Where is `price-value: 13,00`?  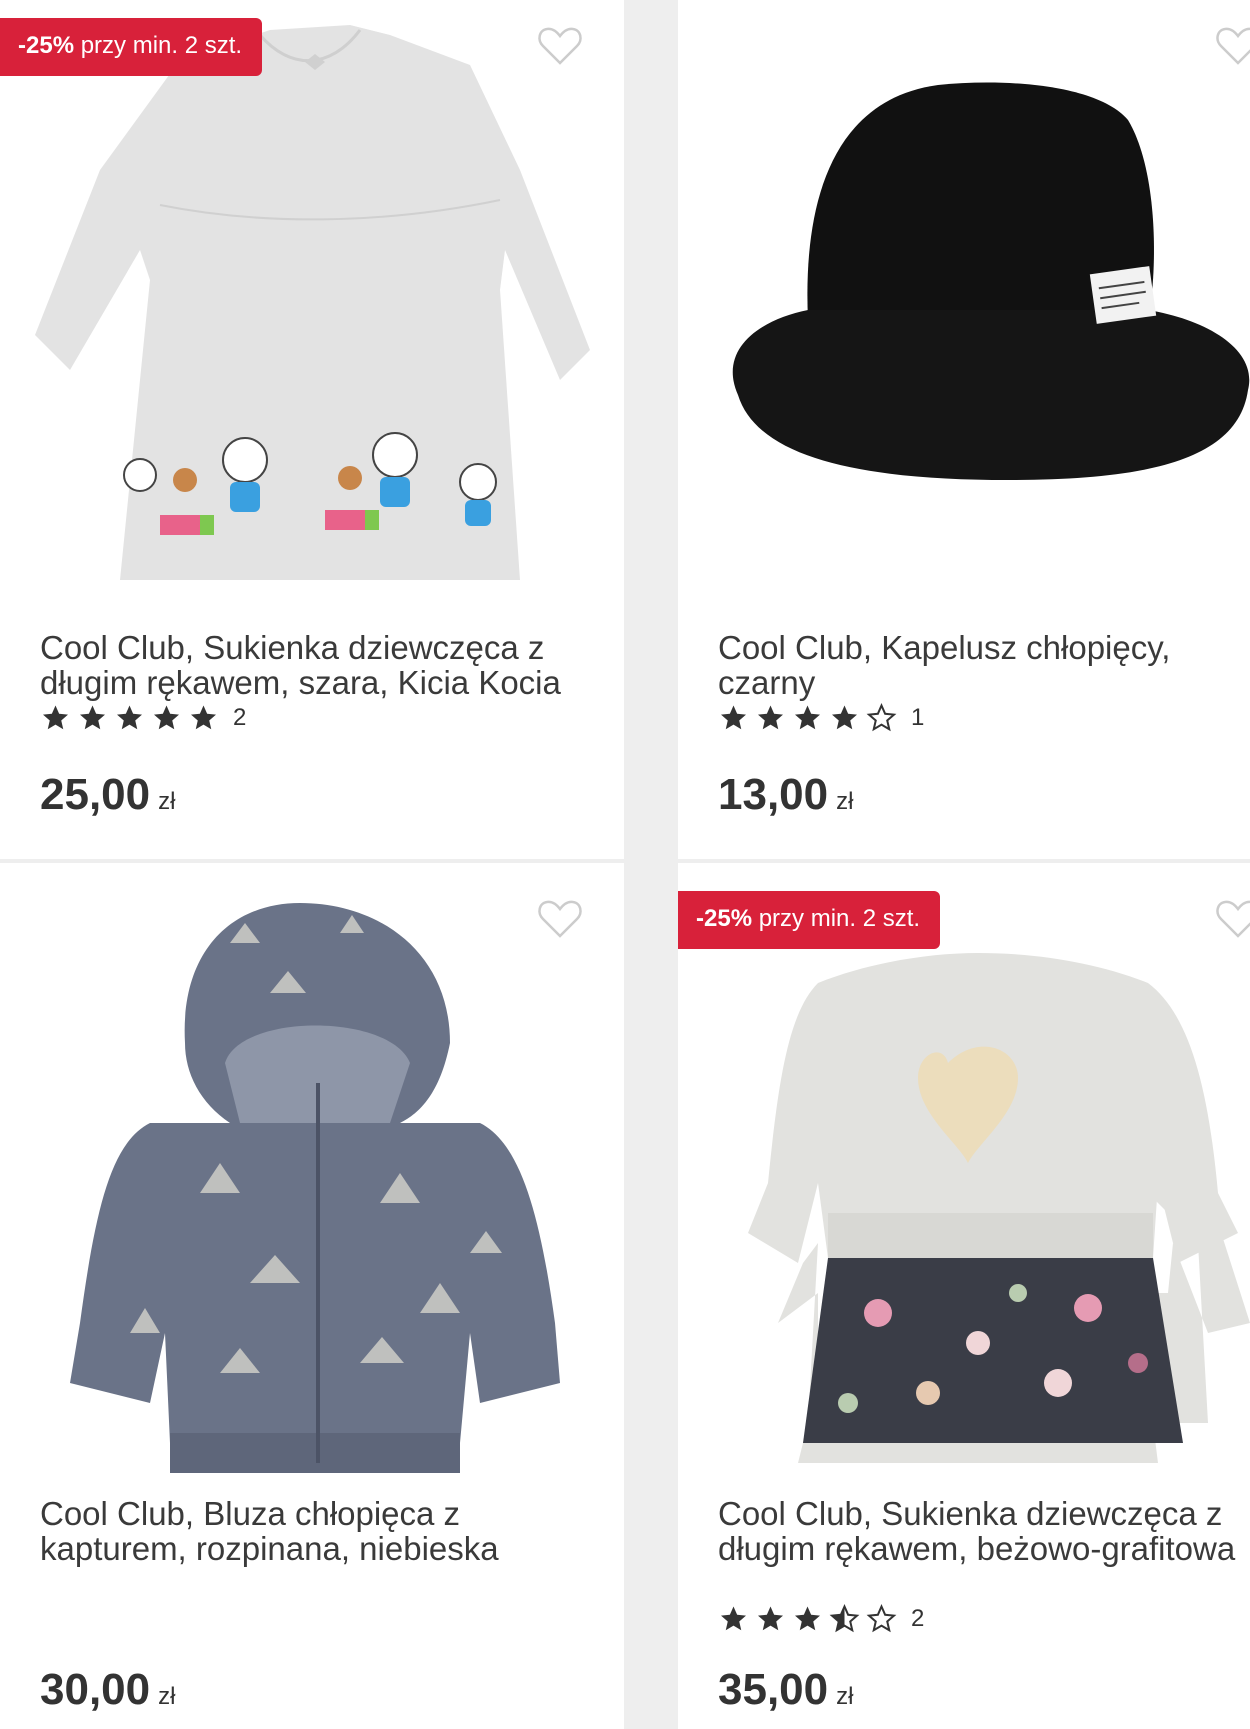
price-value: 13,00 is located at coordinates (773, 794).